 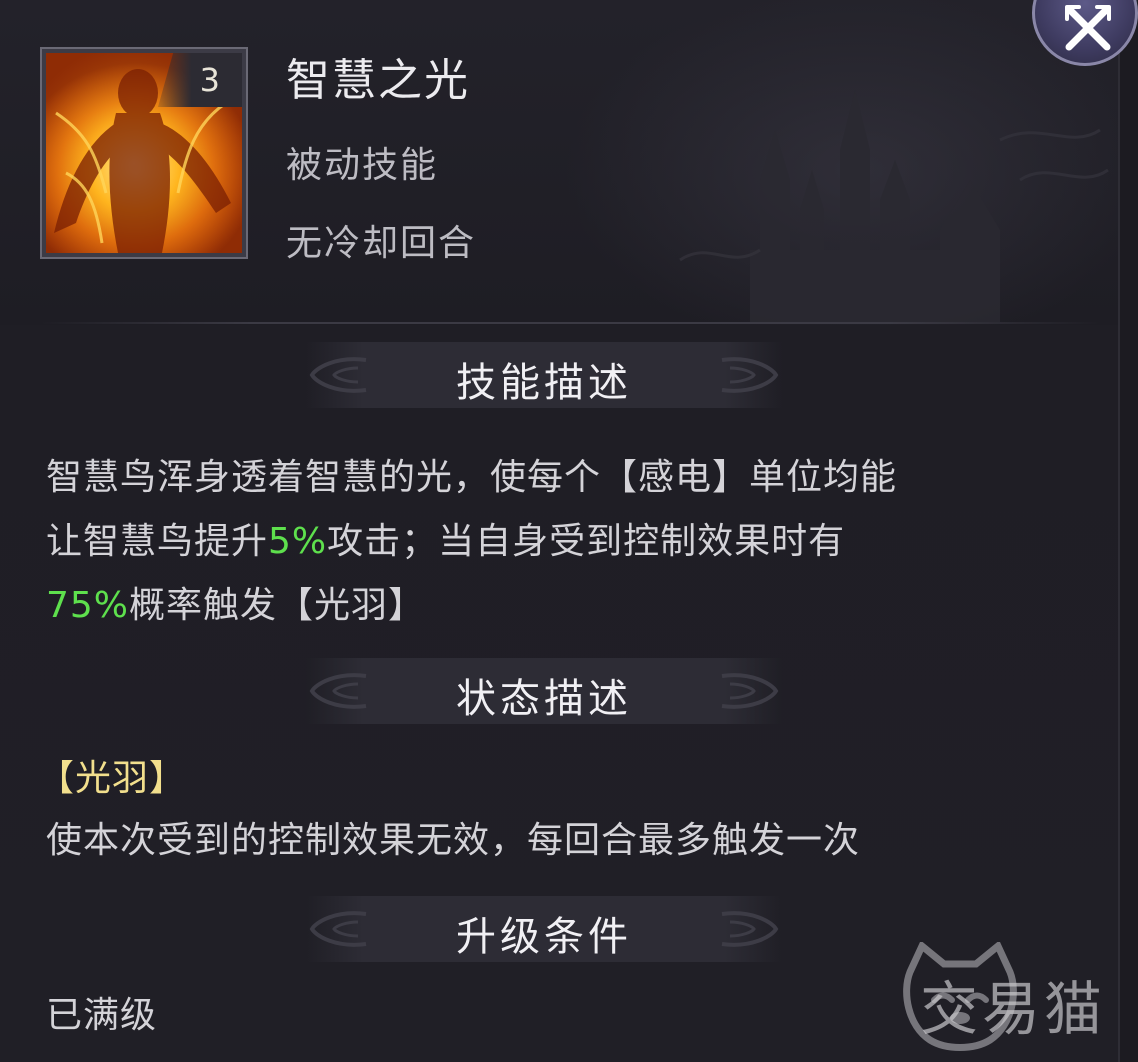 What do you see at coordinates (446, 541) in the screenshot?
I see `description-line-2: 让智慧鸟提升5%攻击；当自身受到控制效果时有` at bounding box center [446, 541].